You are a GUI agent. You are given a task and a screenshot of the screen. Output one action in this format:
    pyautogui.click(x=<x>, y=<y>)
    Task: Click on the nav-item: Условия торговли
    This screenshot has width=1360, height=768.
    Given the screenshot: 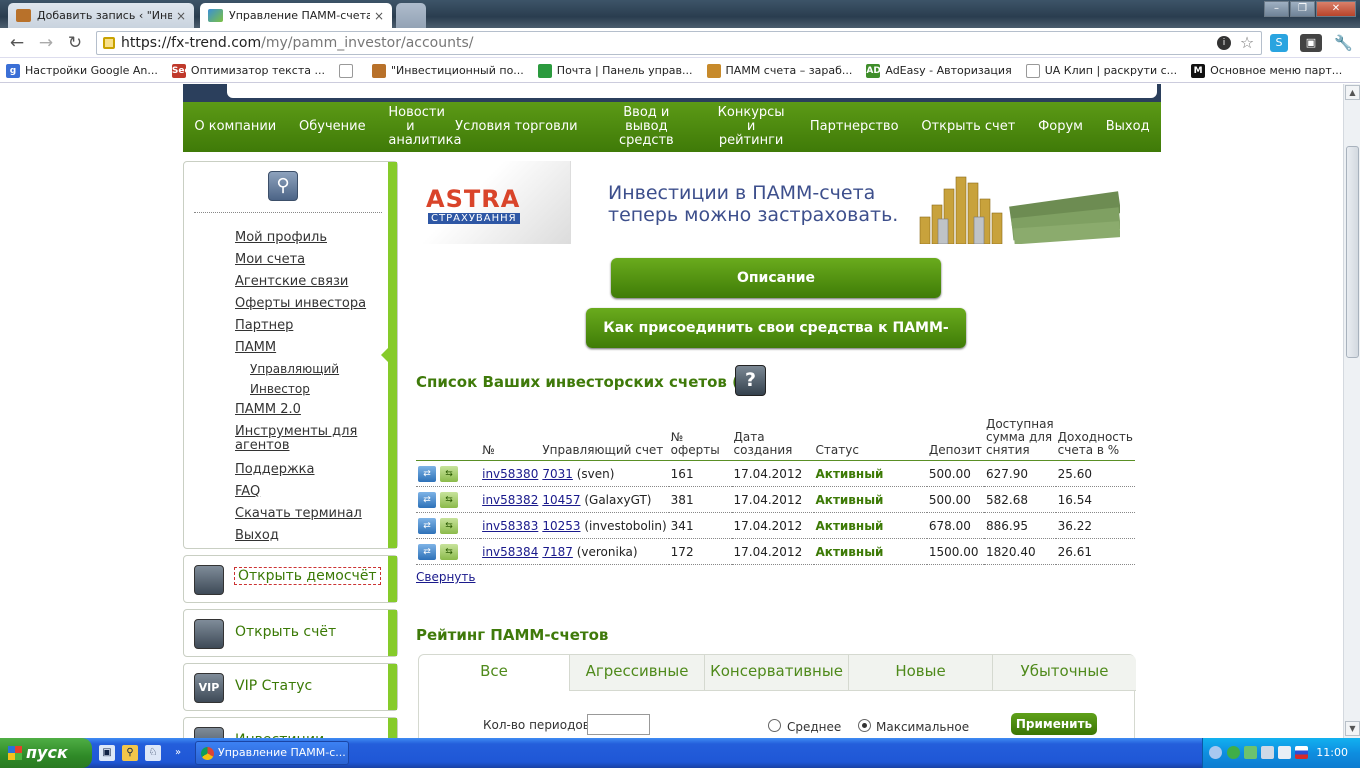 What is the action you would take?
    pyautogui.click(x=516, y=127)
    